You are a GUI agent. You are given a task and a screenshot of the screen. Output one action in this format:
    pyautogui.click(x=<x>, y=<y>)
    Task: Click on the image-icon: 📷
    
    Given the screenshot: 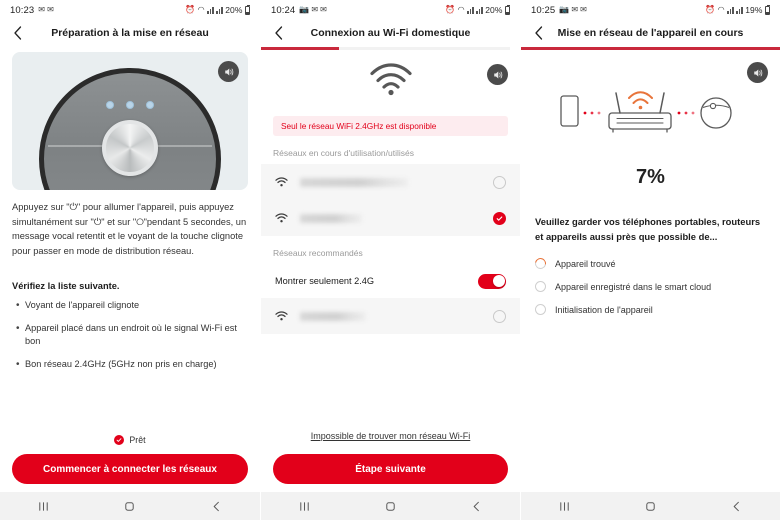 What is the action you would take?
    pyautogui.click(x=304, y=9)
    